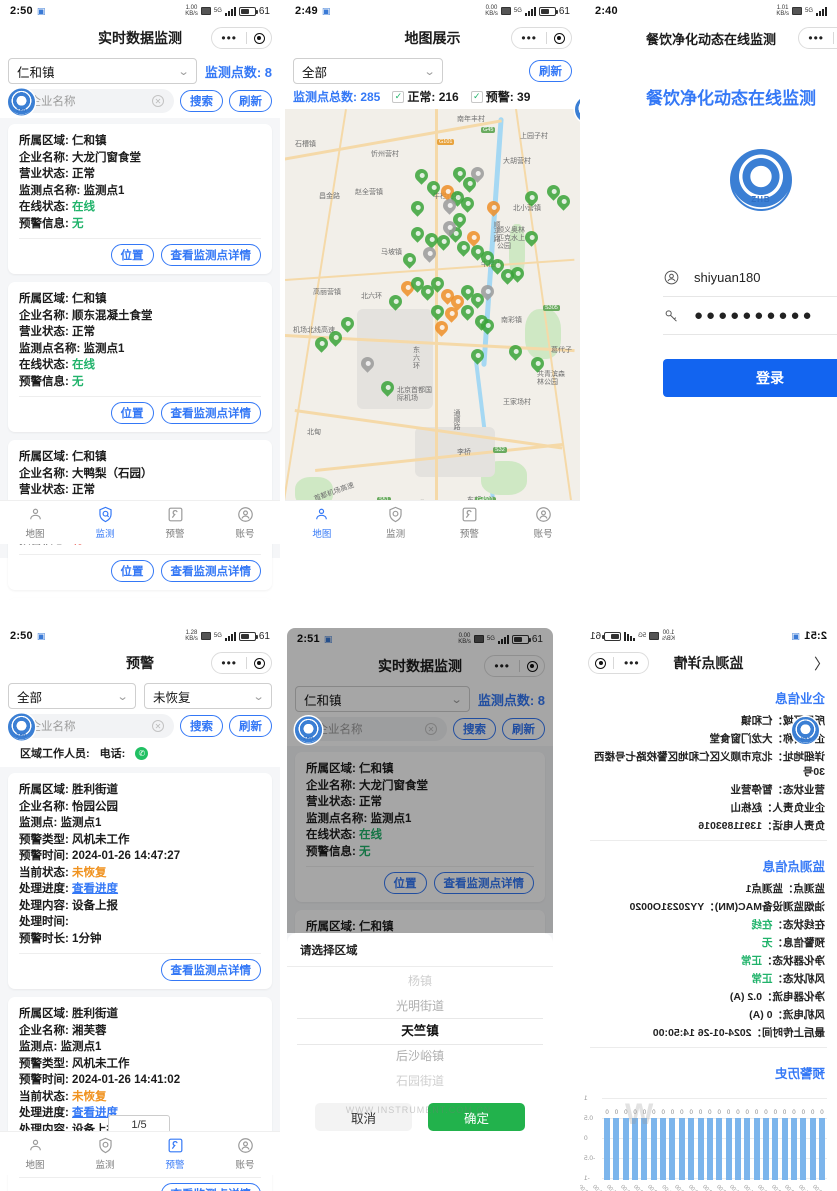 The width and height of the screenshot is (837, 1191). What do you see at coordinates (500, 96) in the screenshot?
I see `warning-filter-checkbox: ✓ 预警: 39` at bounding box center [500, 96].